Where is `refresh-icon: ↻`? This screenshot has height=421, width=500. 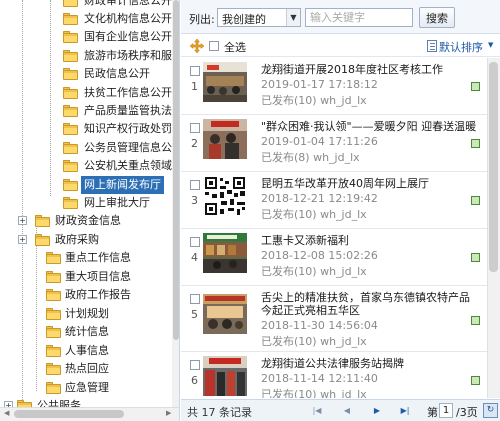 refresh-icon: ↻ is located at coordinates (490, 410).